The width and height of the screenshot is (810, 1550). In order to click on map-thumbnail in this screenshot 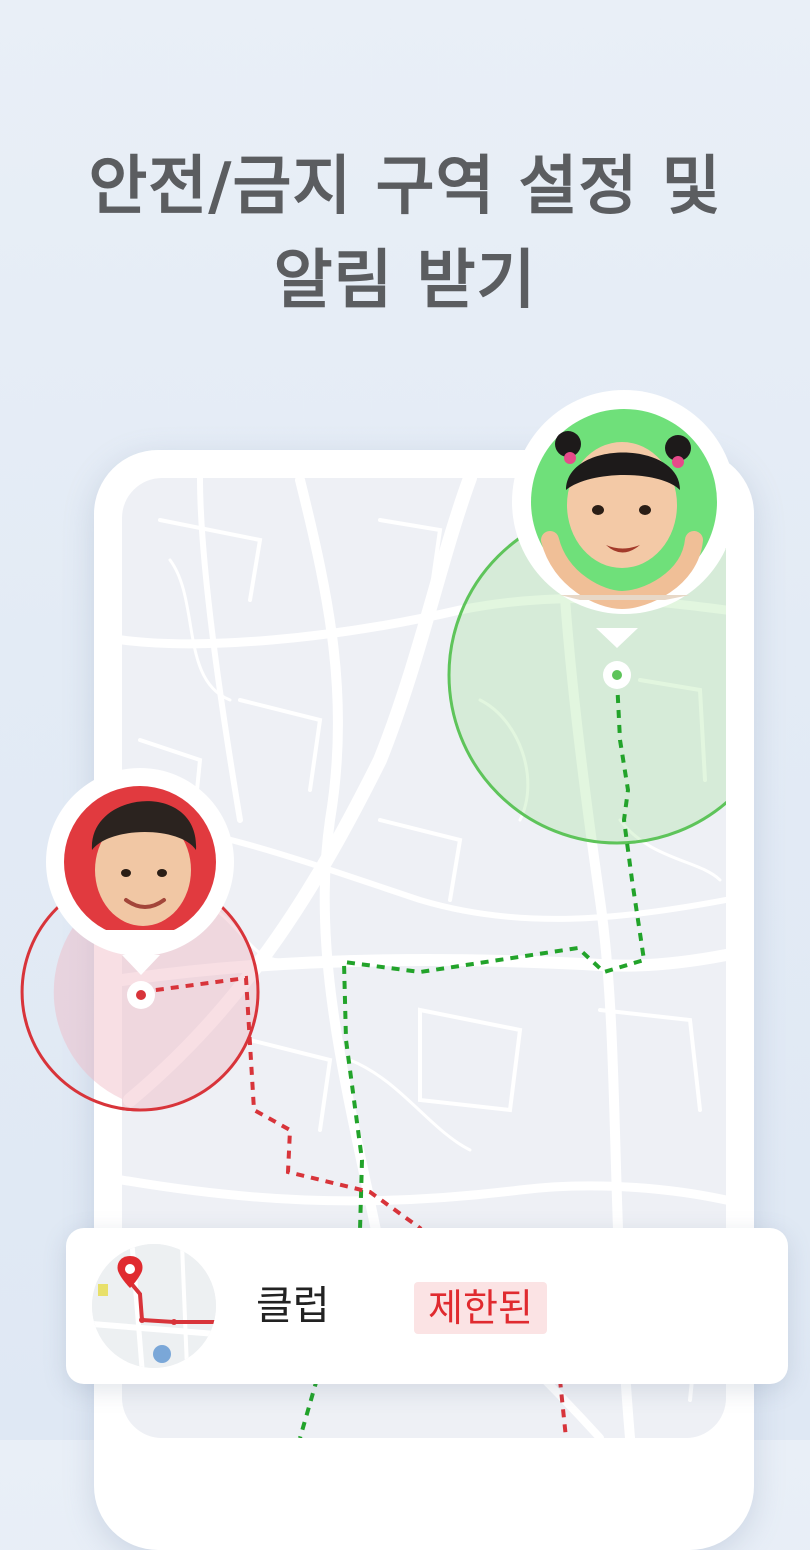, I will do `click(154, 1306)`.